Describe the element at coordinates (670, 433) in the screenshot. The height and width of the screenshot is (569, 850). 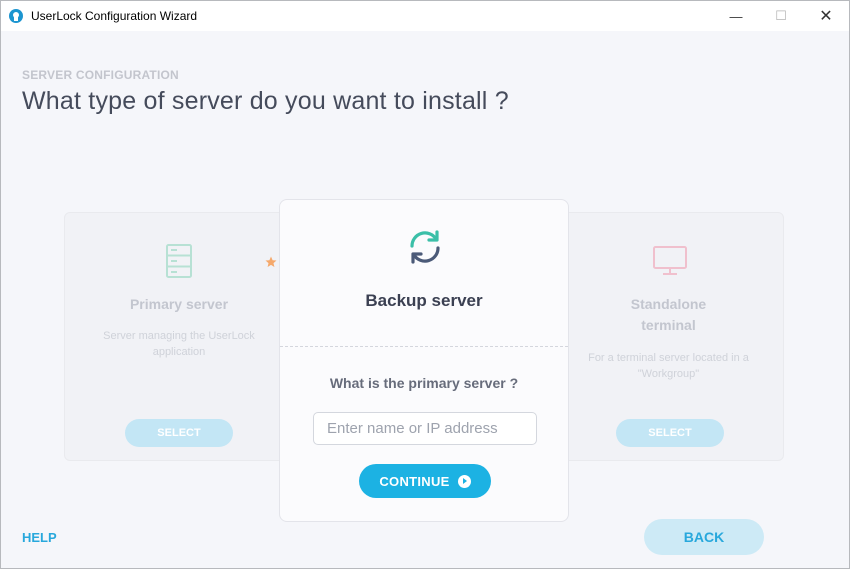
I see `standalone-select-button: SELECT` at that location.